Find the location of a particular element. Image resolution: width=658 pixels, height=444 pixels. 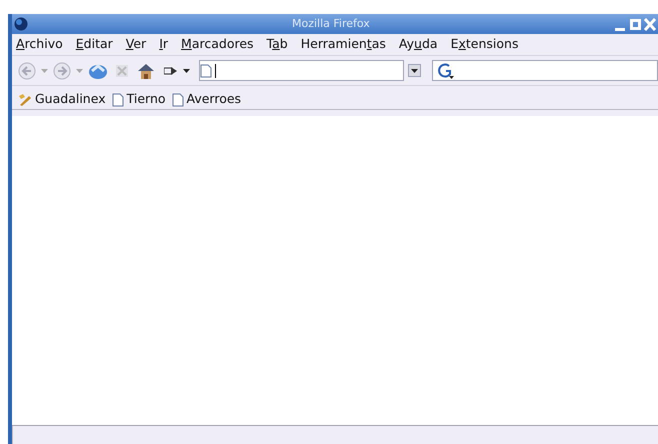

bookmark-item: Averroes is located at coordinates (207, 99).